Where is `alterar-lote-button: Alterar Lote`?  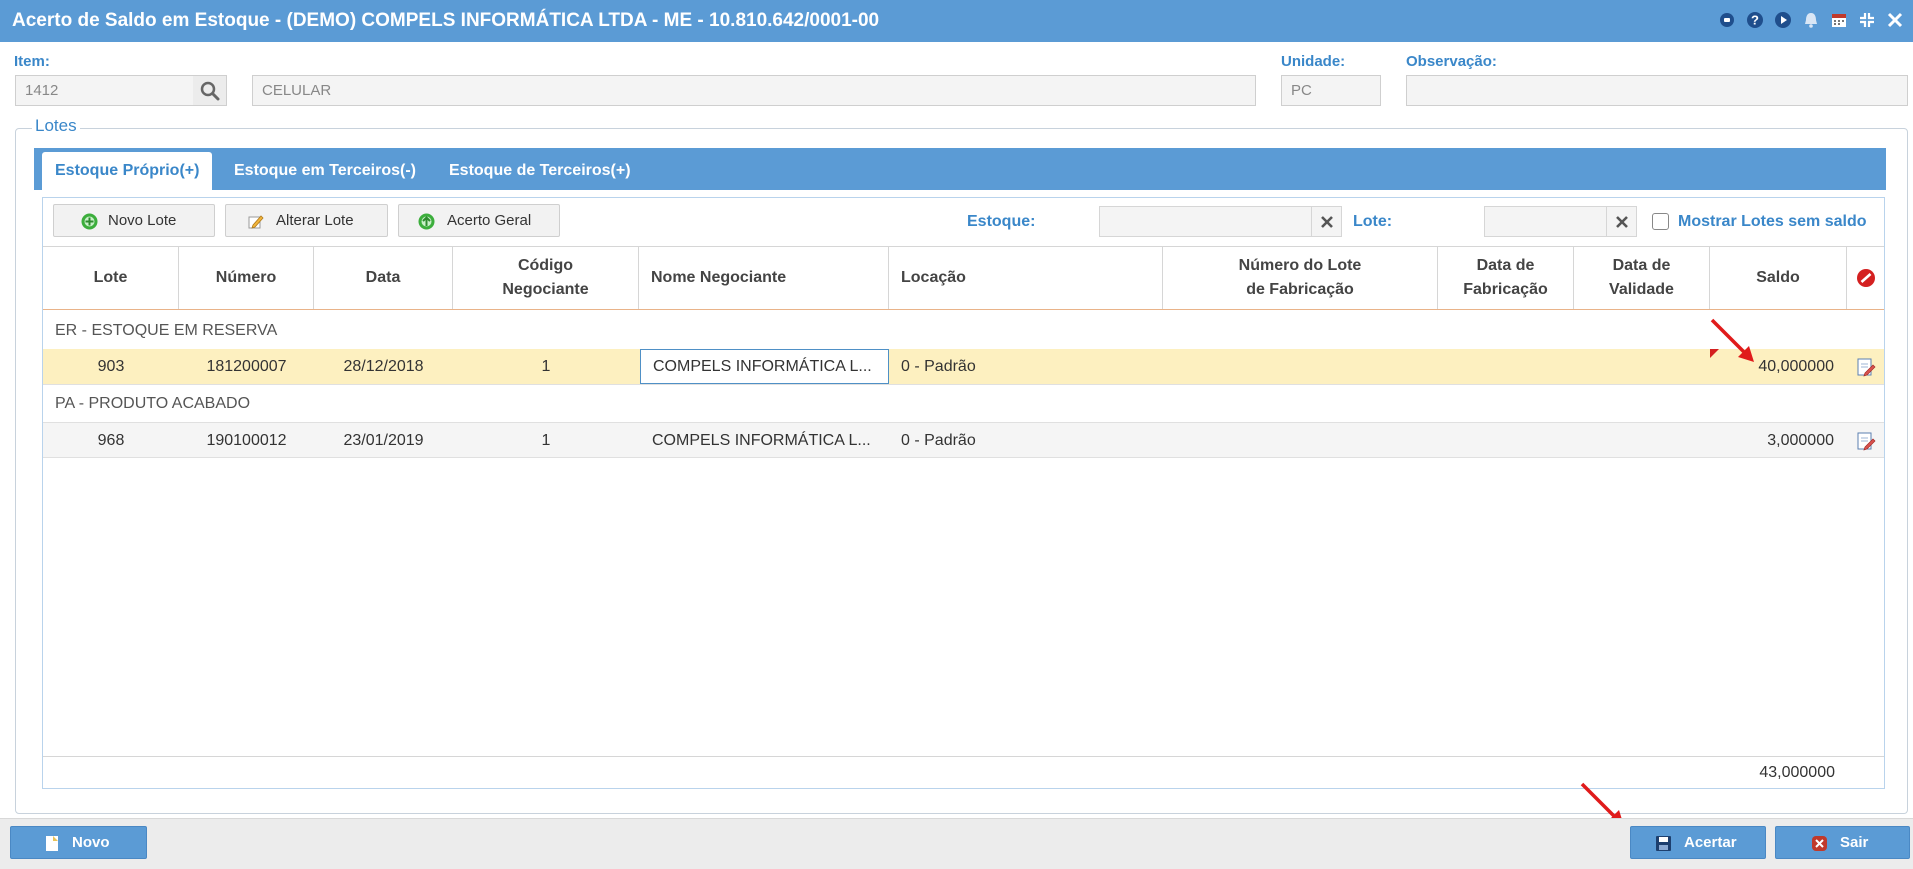 alterar-lote-button: Alterar Lote is located at coordinates (306, 220).